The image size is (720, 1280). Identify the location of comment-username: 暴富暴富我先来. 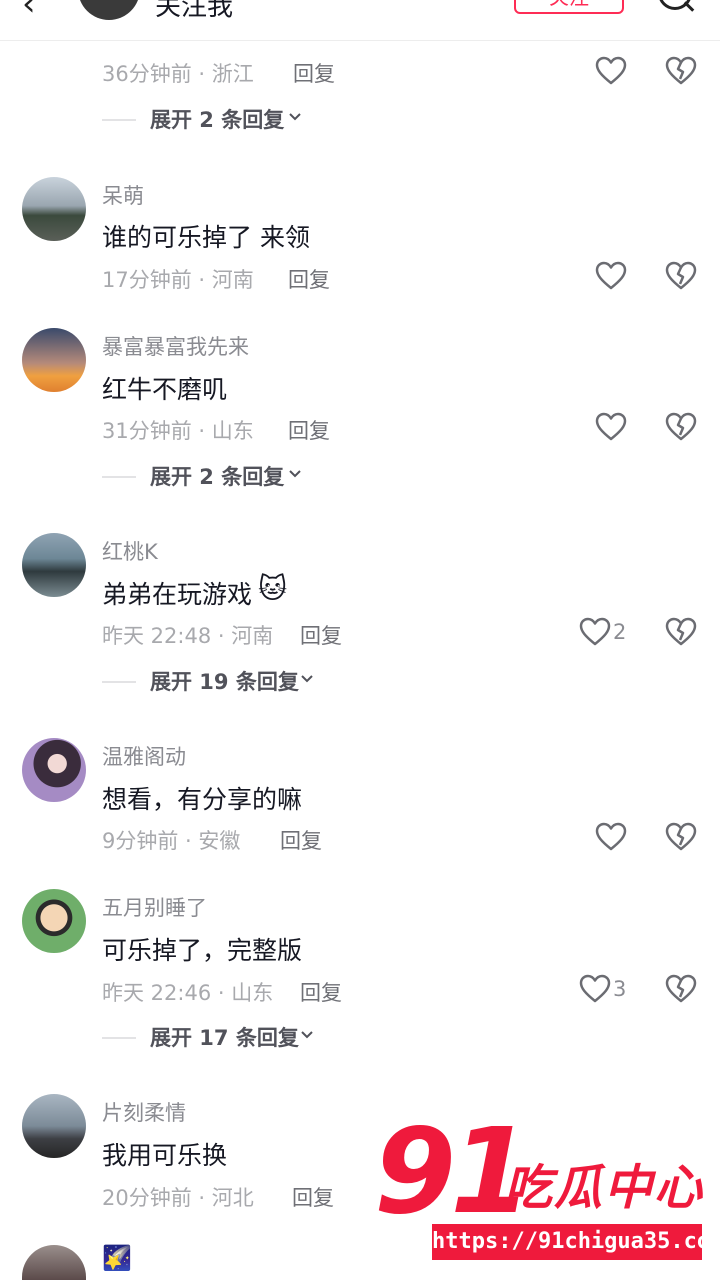
(175, 346).